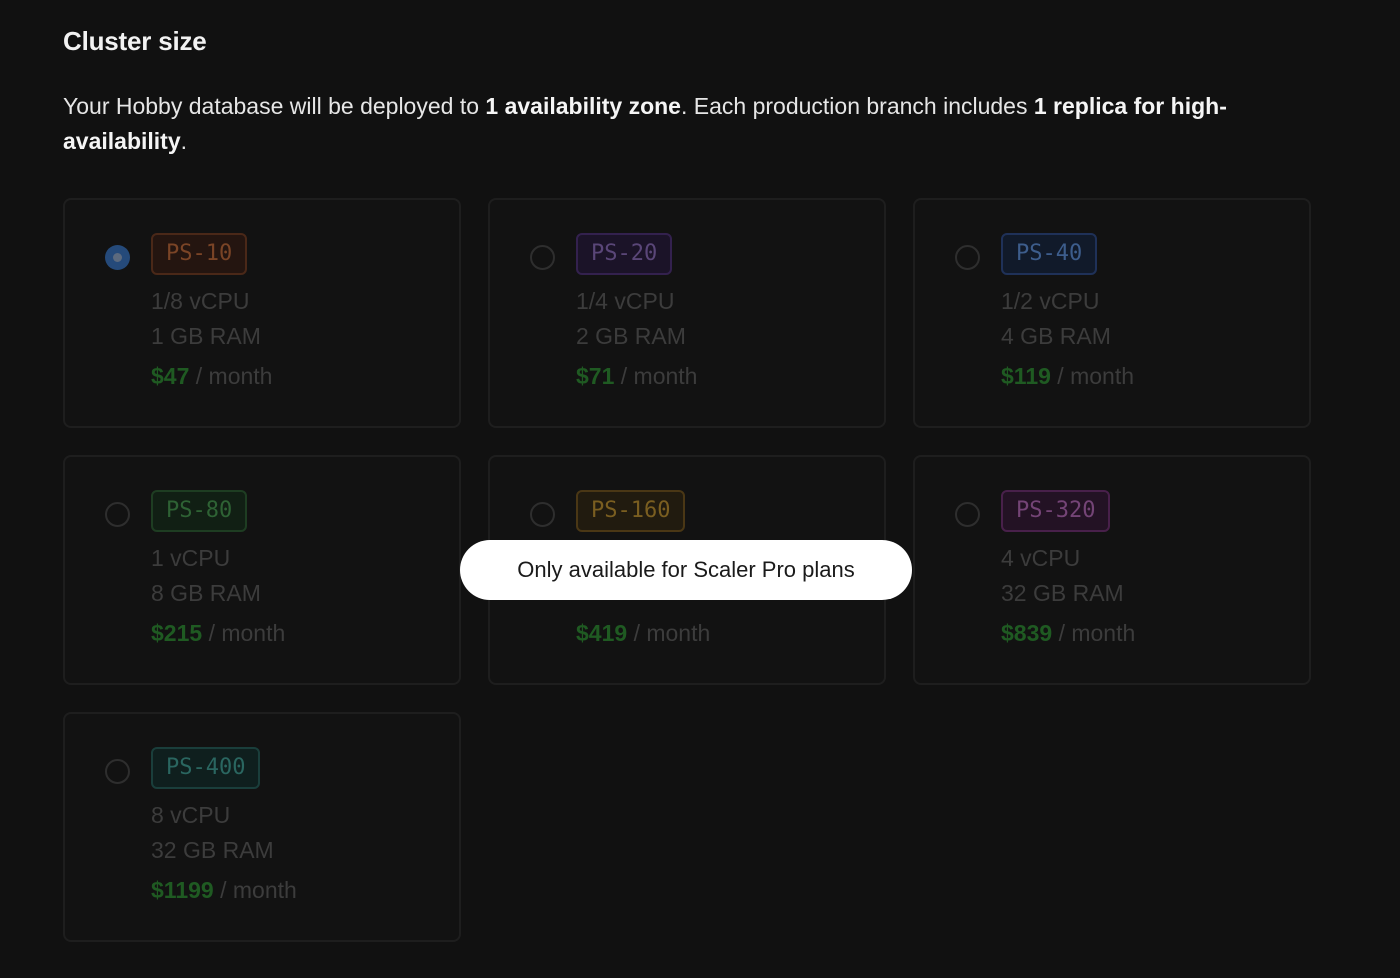 This screenshot has height=978, width=1400. Describe the element at coordinates (1026, 376) in the screenshot. I see `plan-price-amount: $119` at that location.